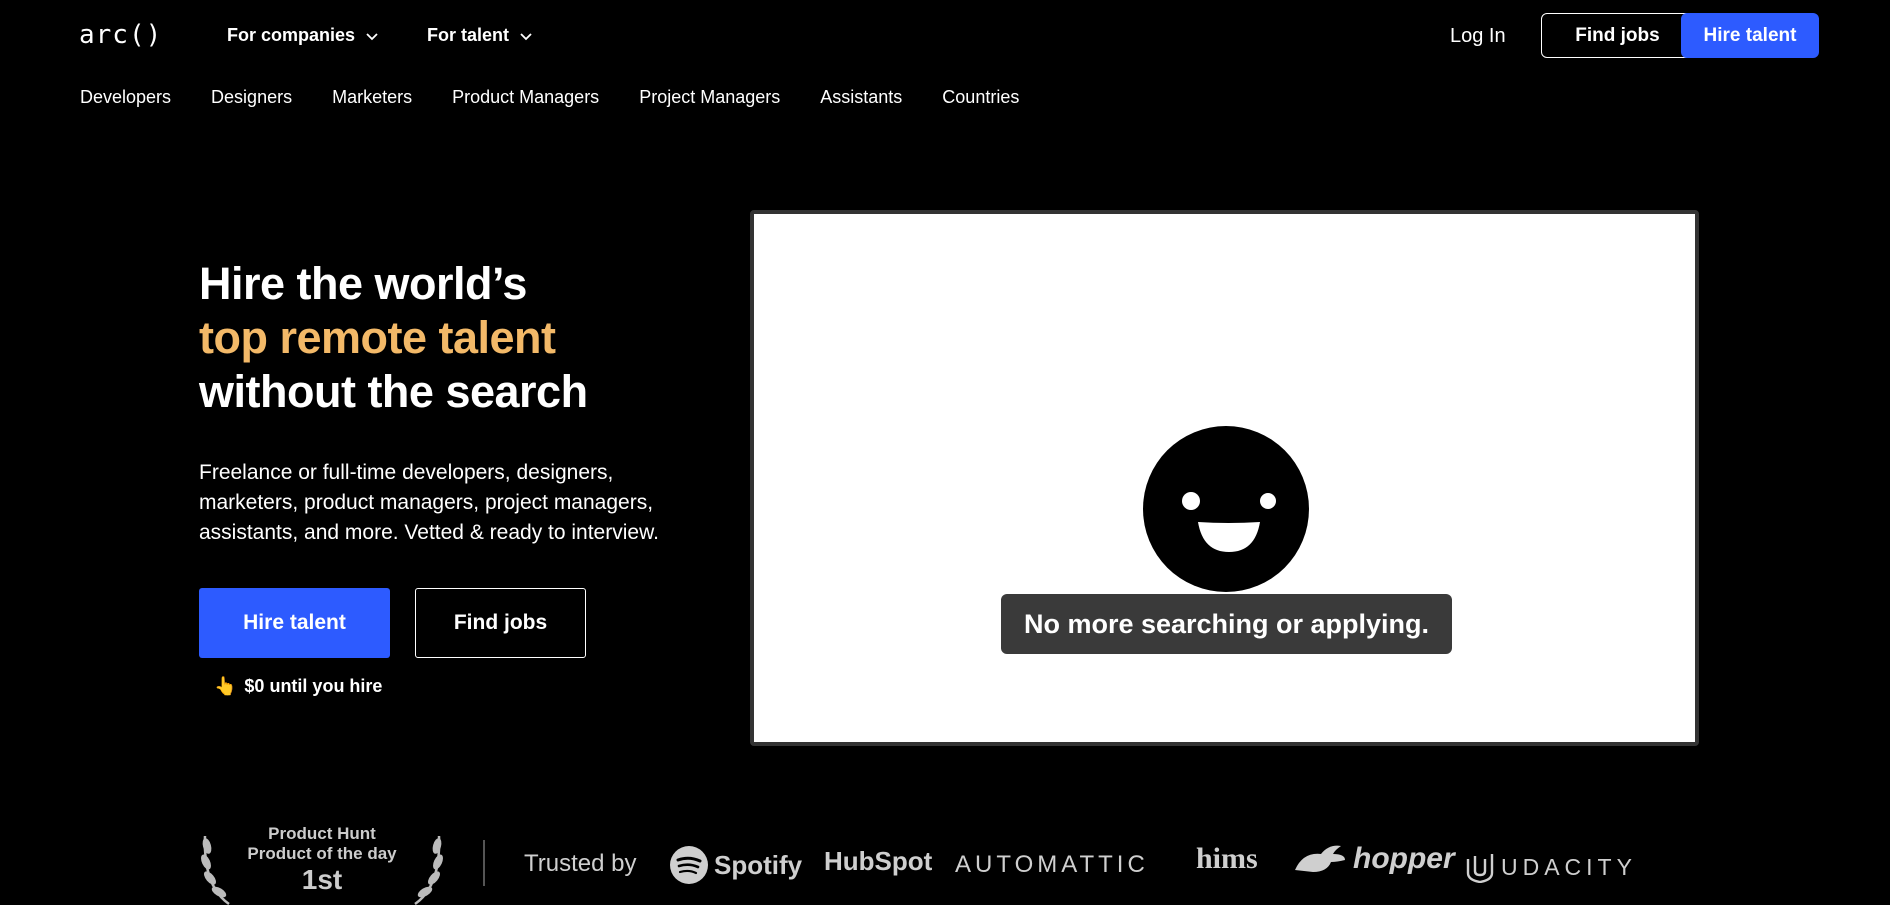 This screenshot has height=905, width=1890. I want to click on for-companies-dropdown: For companies, so click(303, 35).